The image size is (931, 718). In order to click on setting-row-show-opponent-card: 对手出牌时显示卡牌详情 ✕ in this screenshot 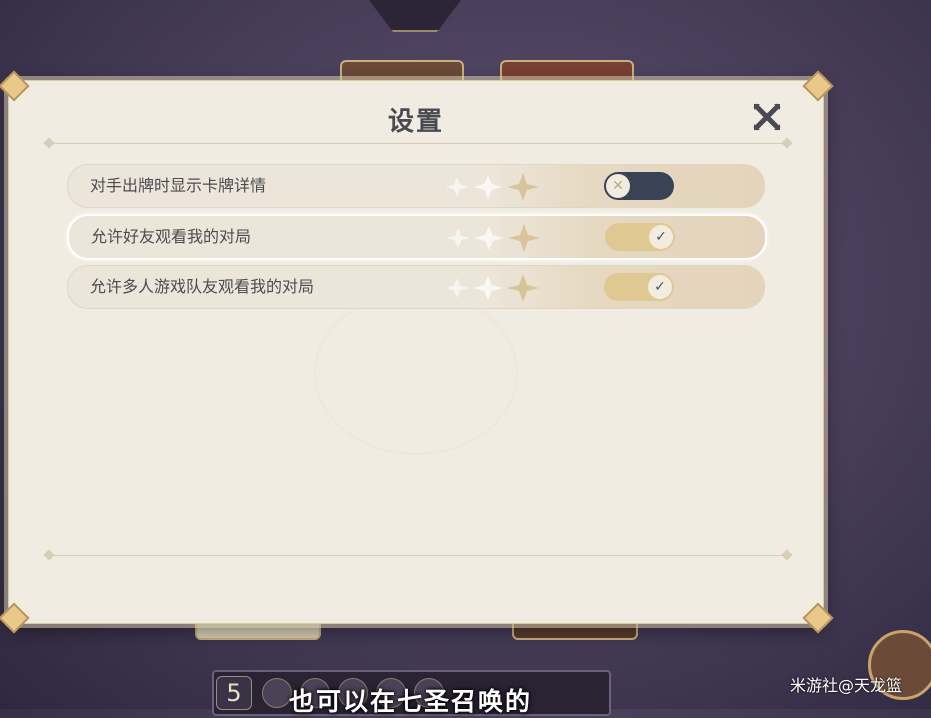, I will do `click(416, 186)`.